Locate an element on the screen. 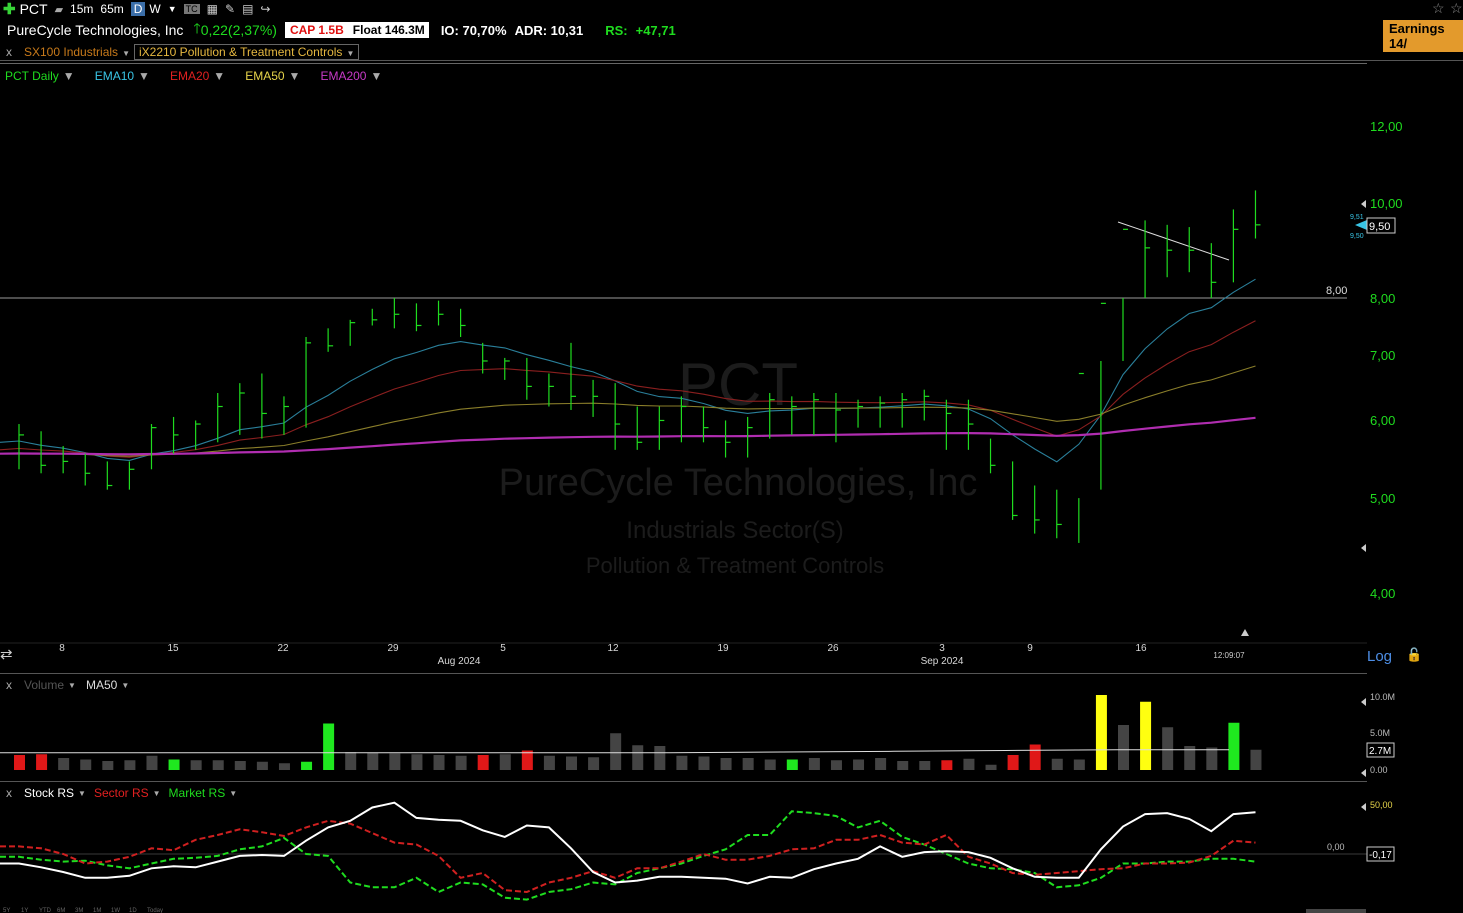  date-tick: 5 is located at coordinates (503, 648).